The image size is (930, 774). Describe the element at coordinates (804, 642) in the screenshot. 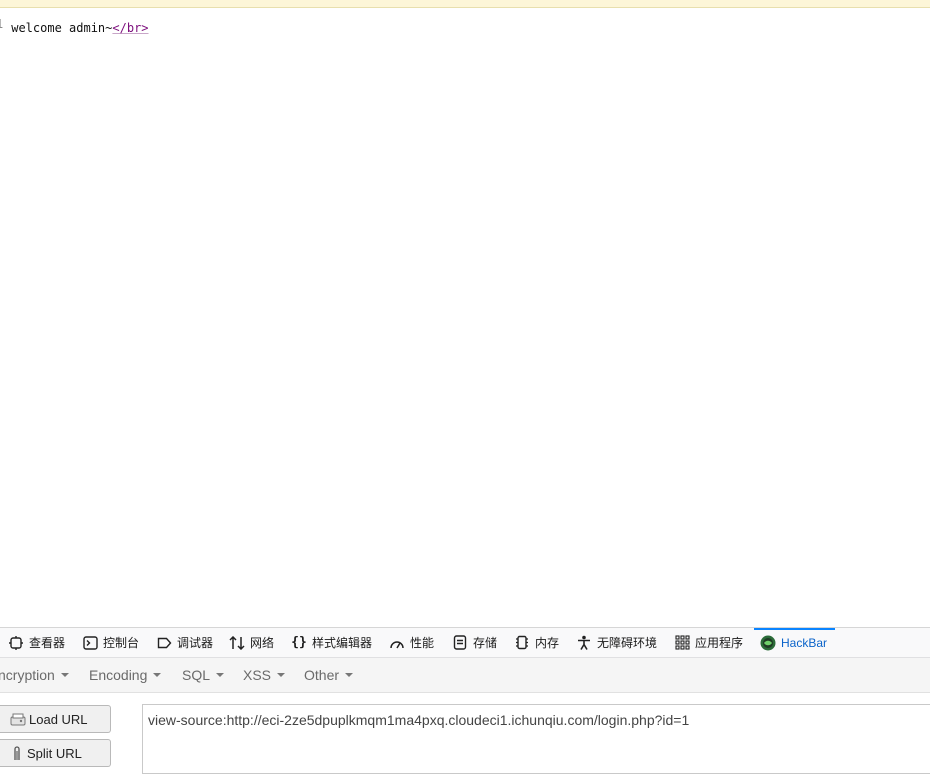

I see `tab-label: HackBar` at that location.